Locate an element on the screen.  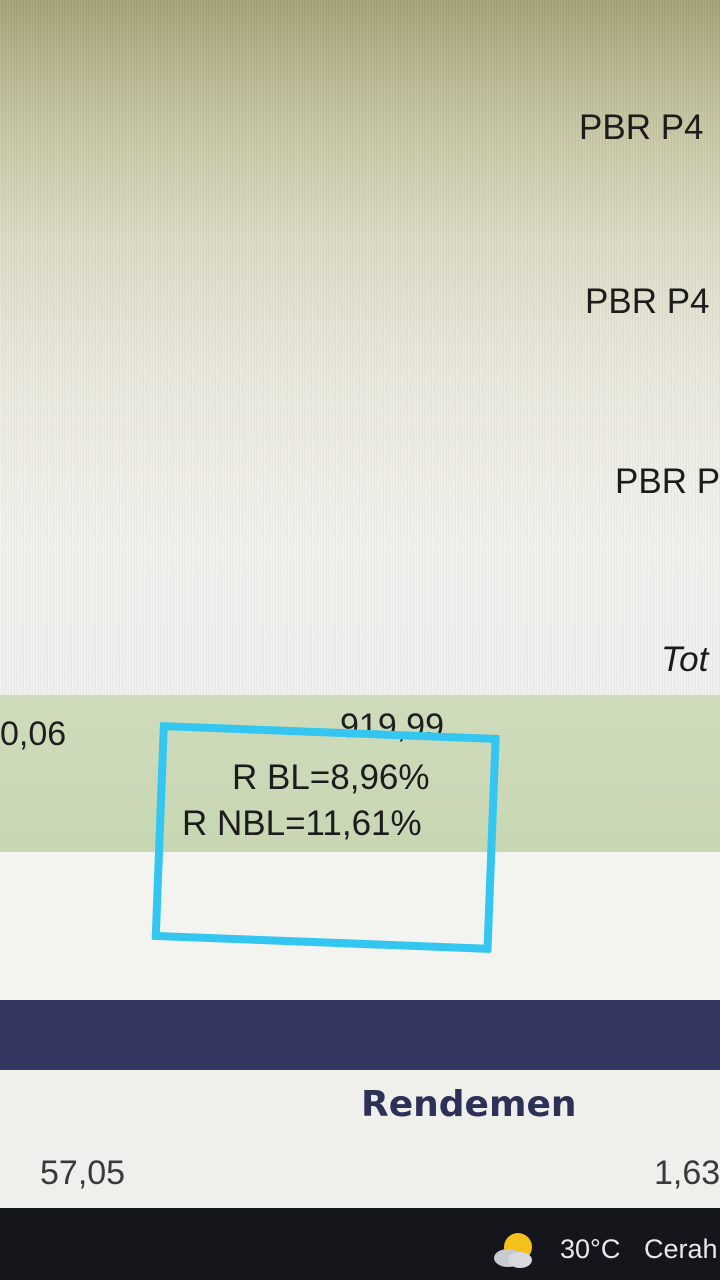
row-label-pbr-p: PBR P is located at coordinates (667, 481).